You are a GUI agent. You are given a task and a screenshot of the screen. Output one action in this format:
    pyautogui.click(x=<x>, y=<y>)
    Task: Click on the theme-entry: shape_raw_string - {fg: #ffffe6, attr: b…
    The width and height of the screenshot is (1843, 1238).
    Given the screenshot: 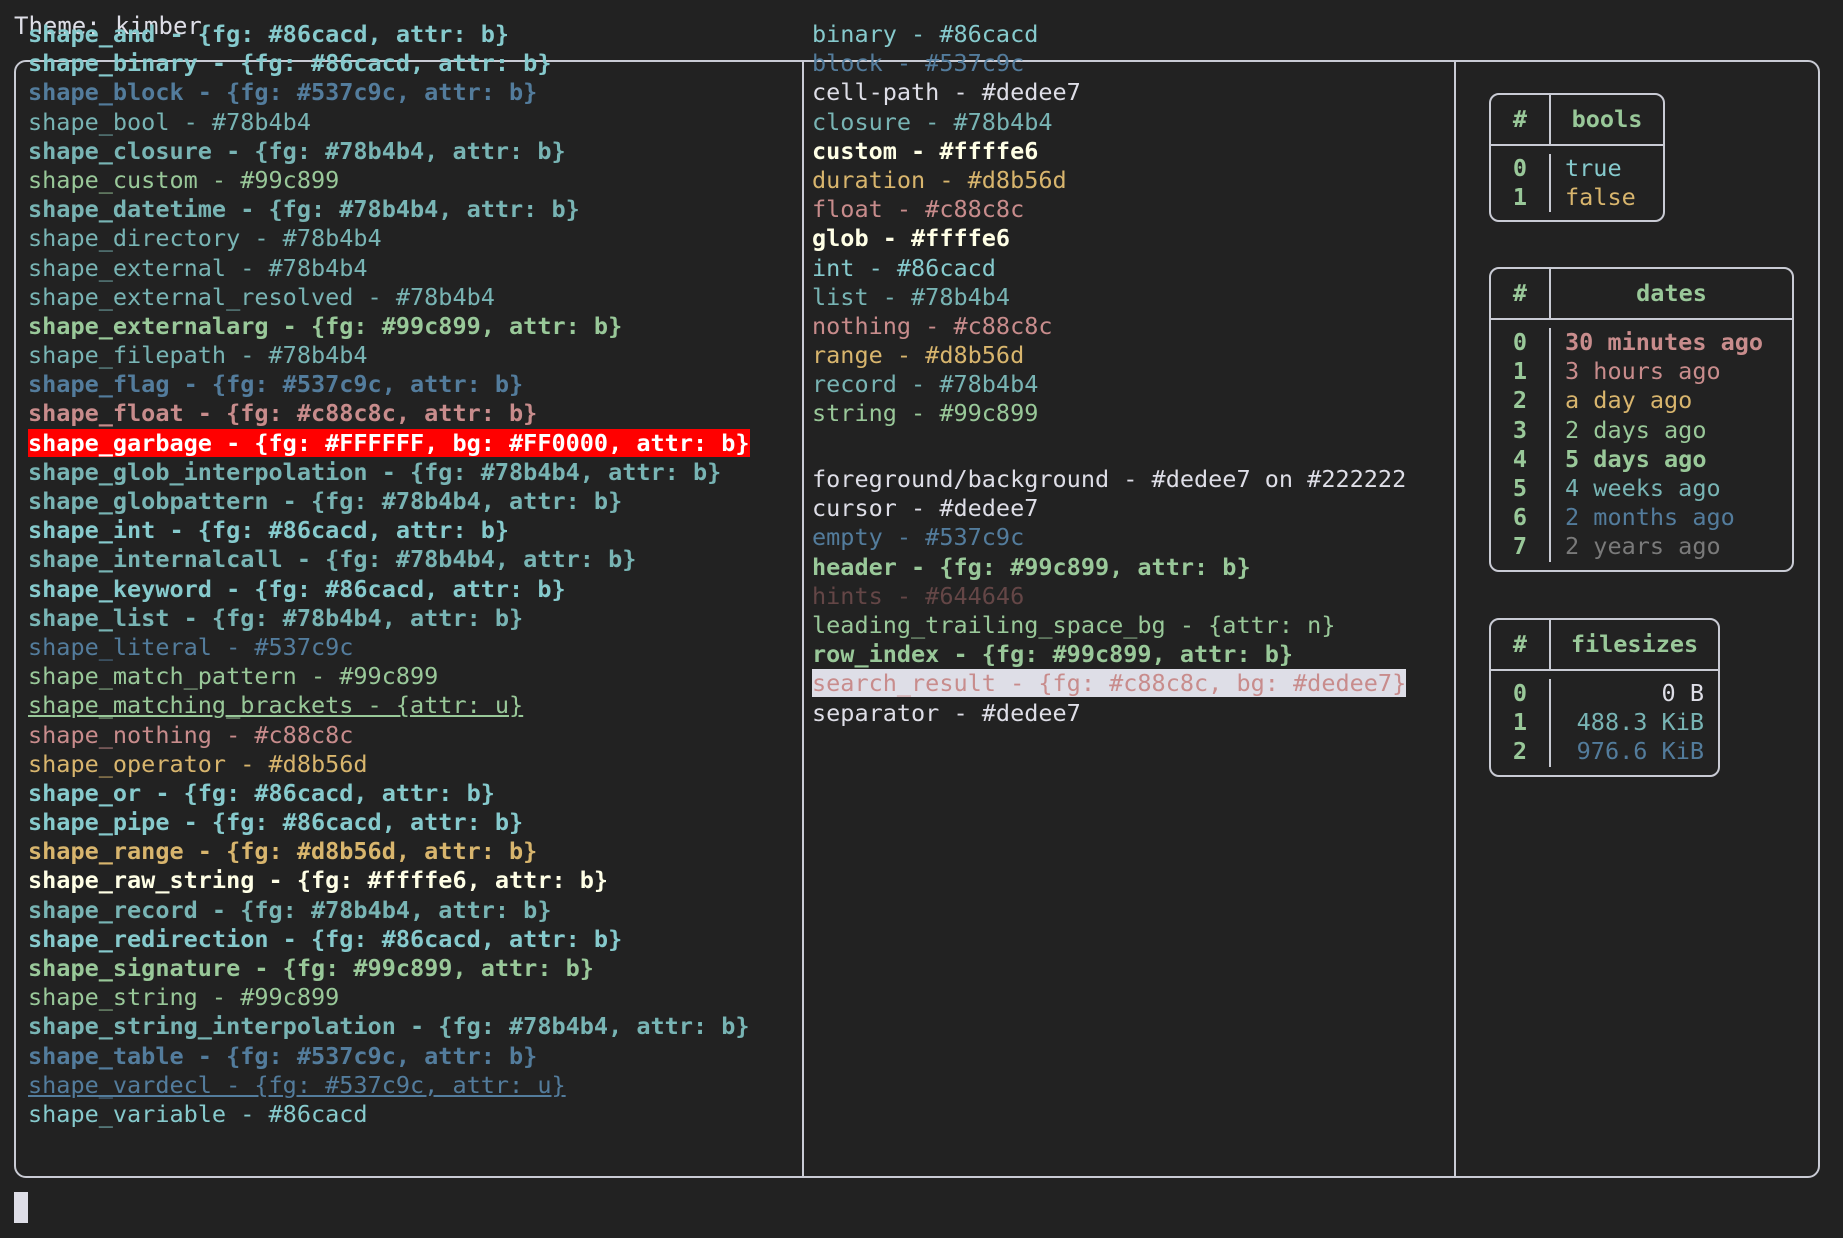 What is the action you would take?
    pyautogui.click(x=400, y=880)
    